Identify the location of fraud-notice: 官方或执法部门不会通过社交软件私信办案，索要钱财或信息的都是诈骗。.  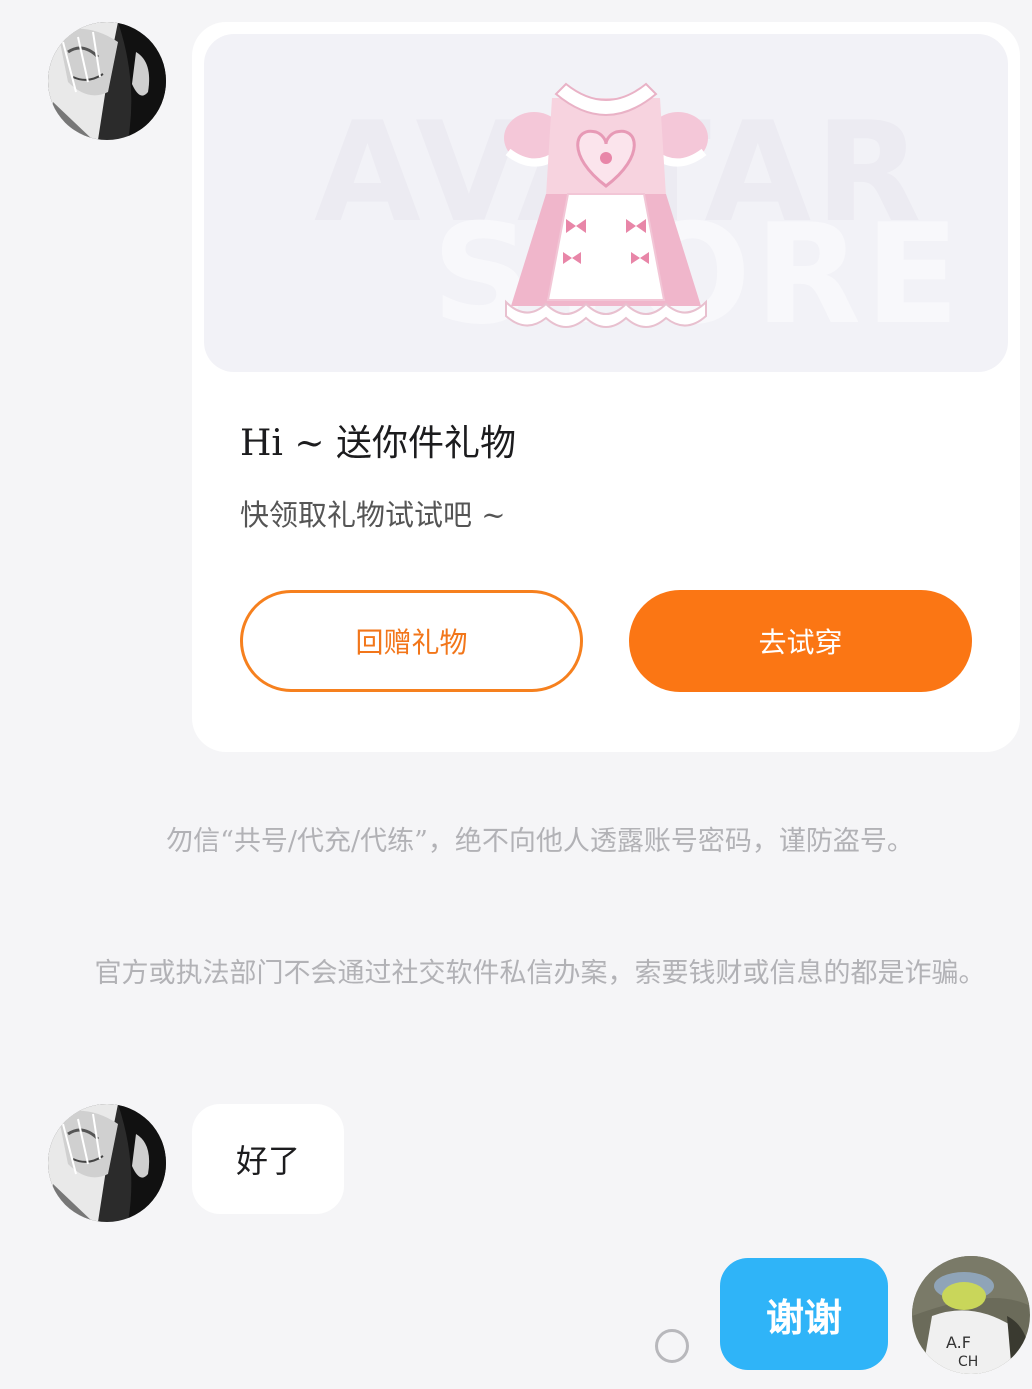
(540, 973).